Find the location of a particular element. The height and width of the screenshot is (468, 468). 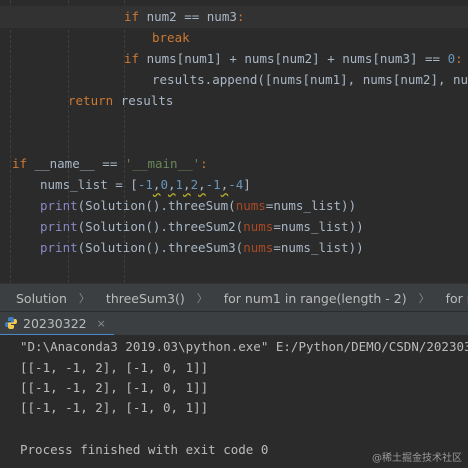

code-token: 1 is located at coordinates (179, 184).